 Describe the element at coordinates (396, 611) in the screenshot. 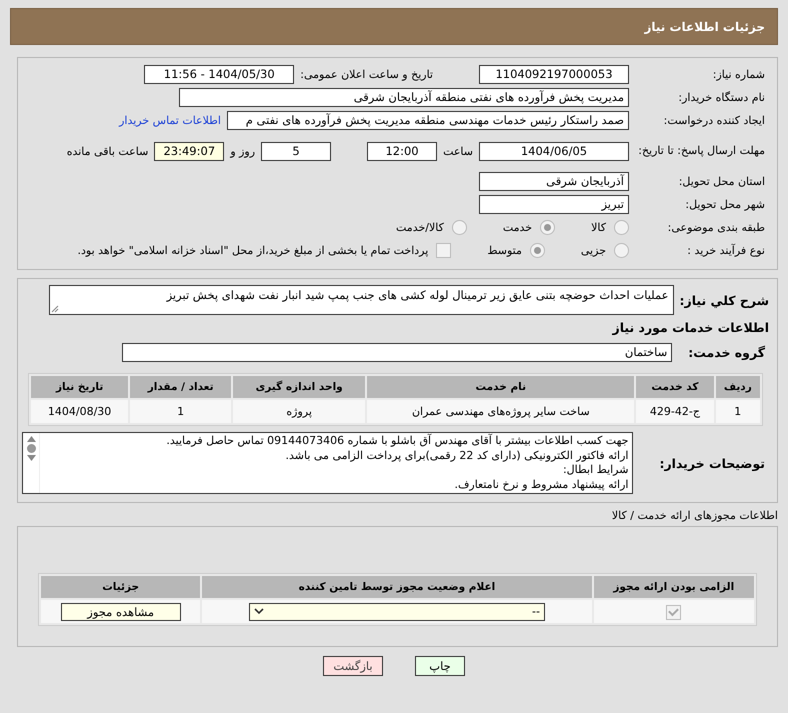

I see `status-dropdown: --` at that location.